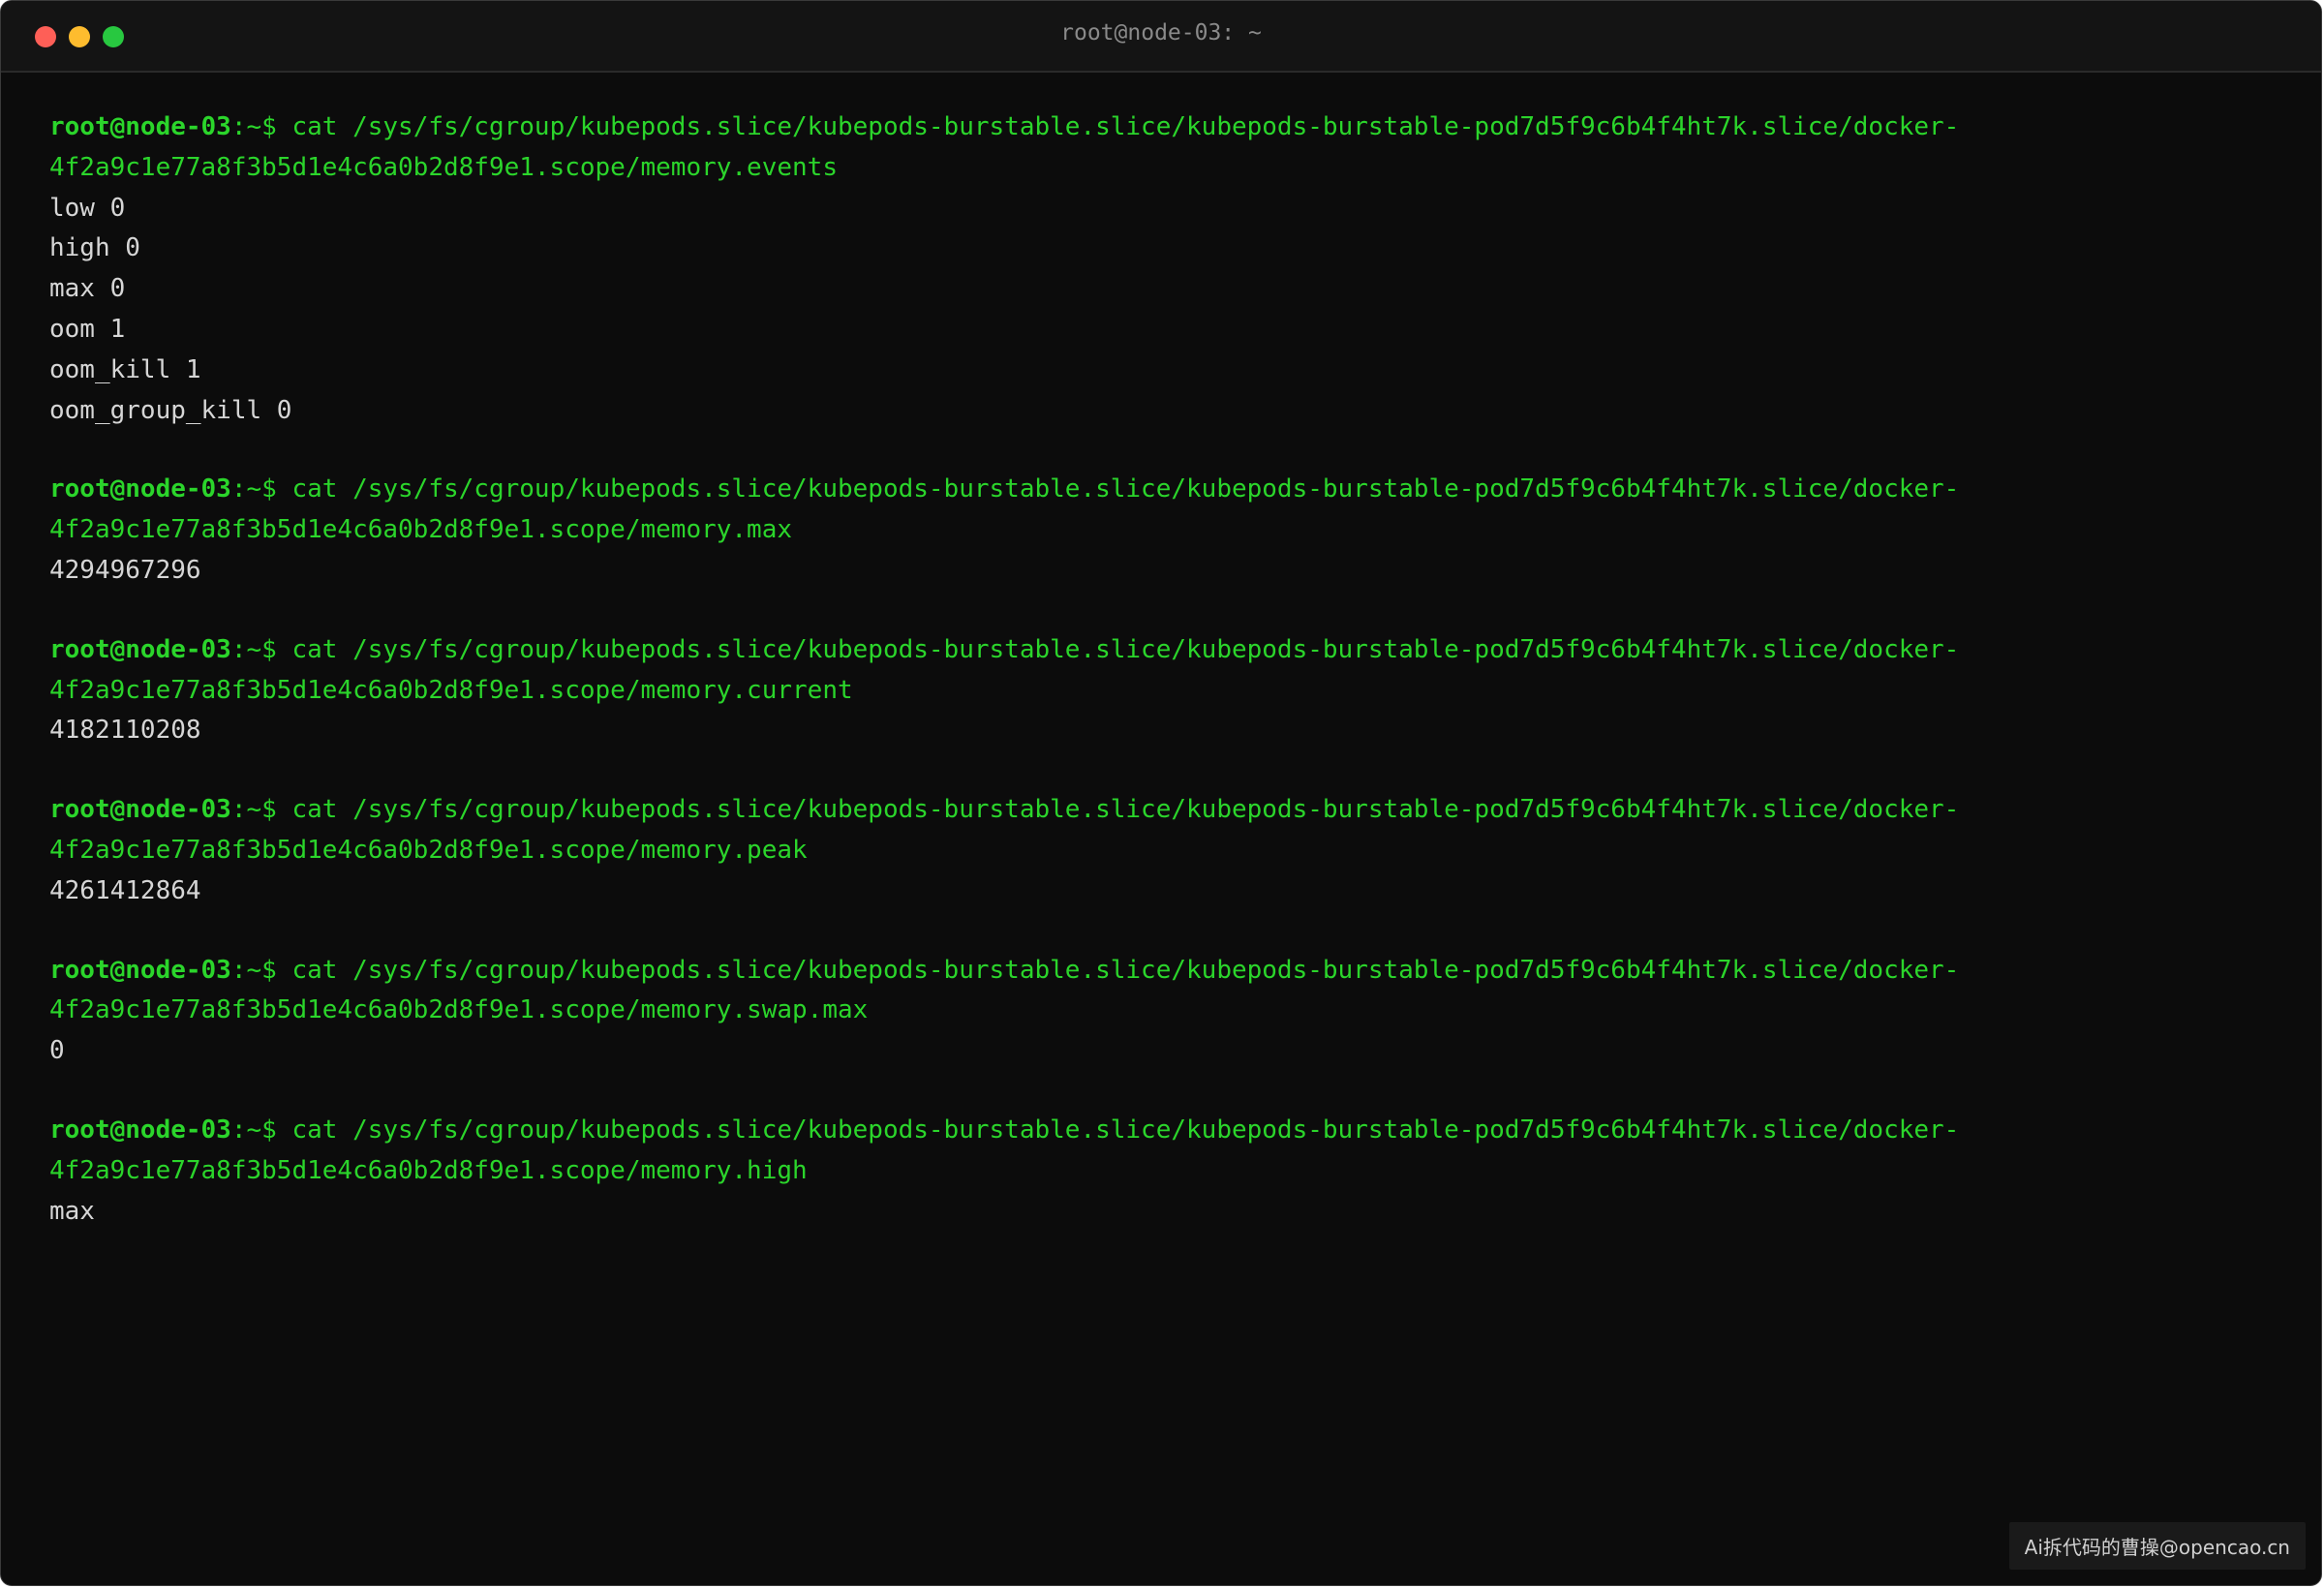  What do you see at coordinates (1161, 33) in the screenshot?
I see `window-title: root@node-03: ~` at bounding box center [1161, 33].